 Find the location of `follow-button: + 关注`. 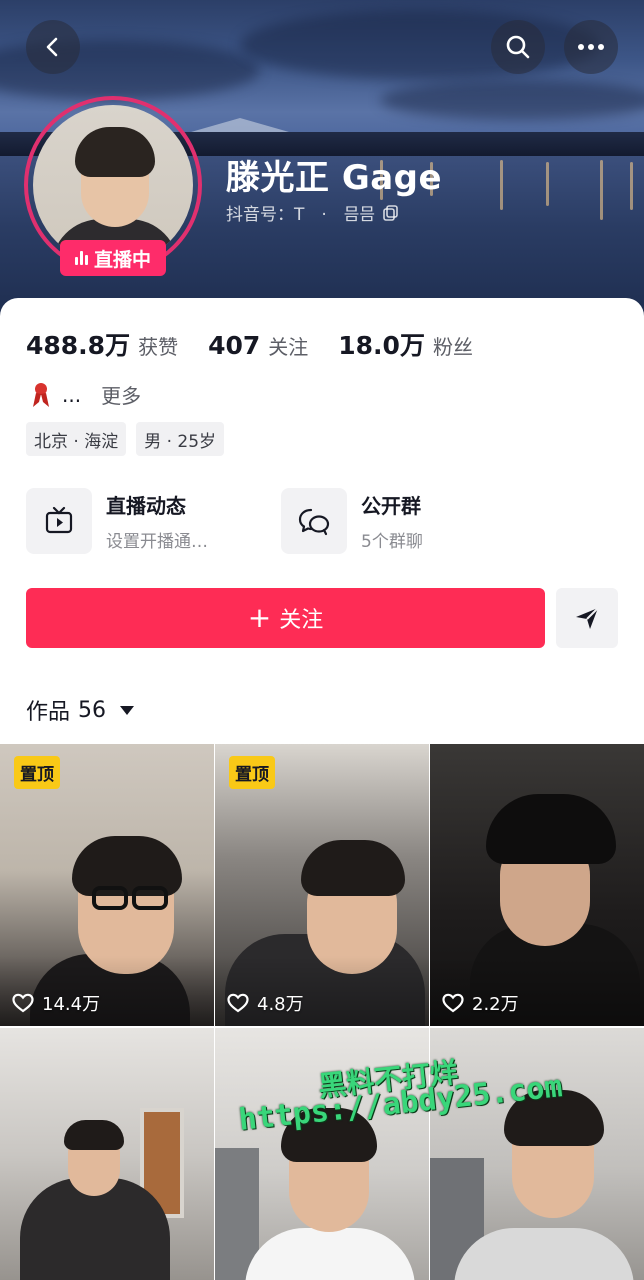

follow-button: + 关注 is located at coordinates (285, 618).